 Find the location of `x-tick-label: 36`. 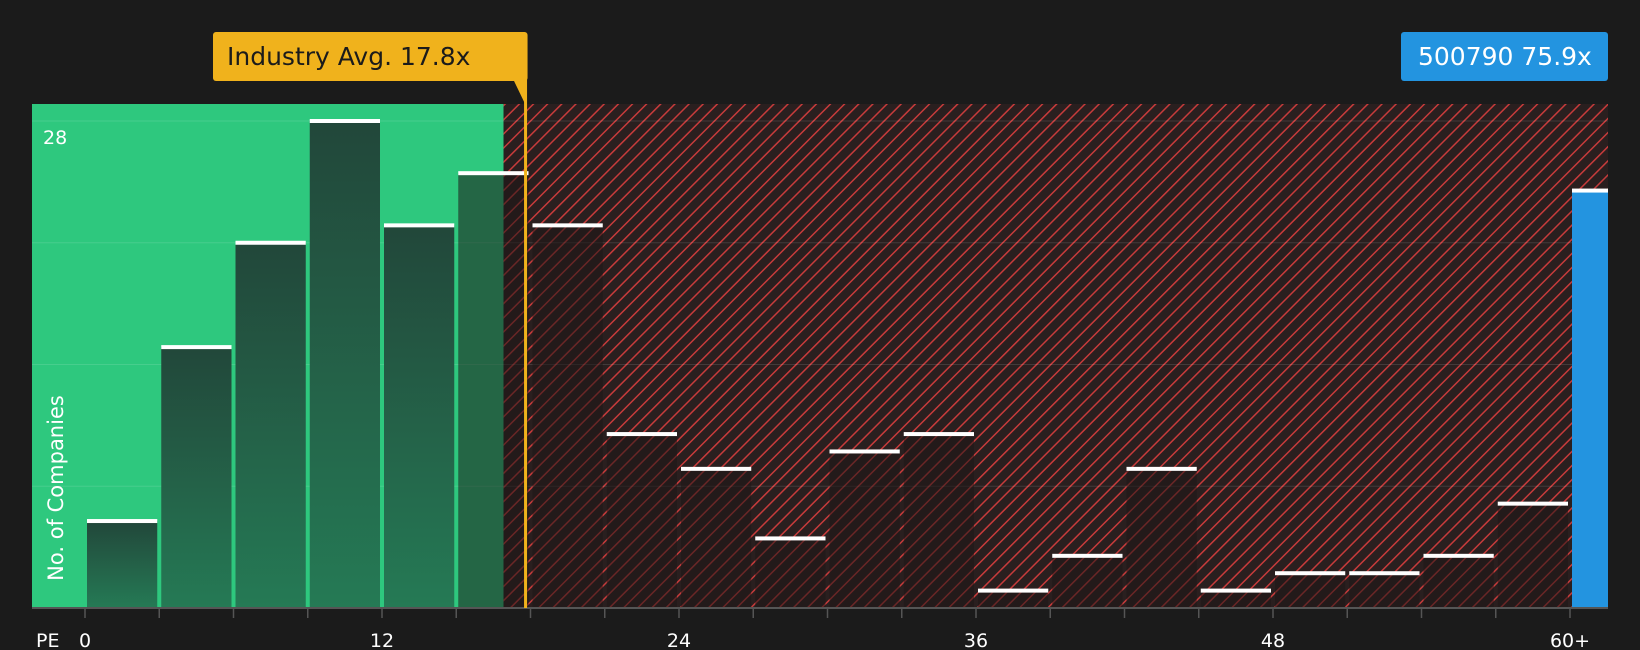

x-tick-label: 36 is located at coordinates (976, 640).